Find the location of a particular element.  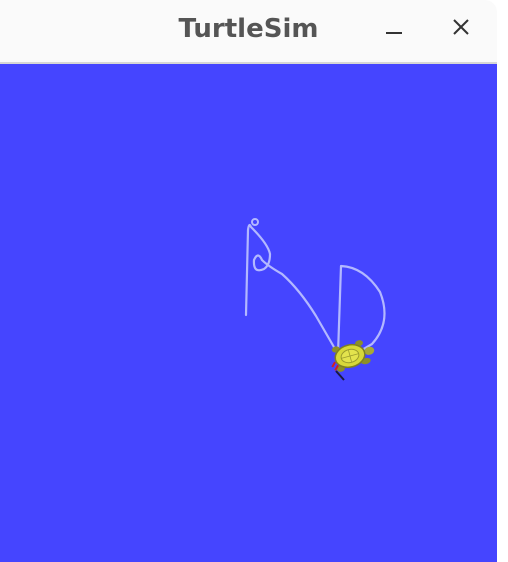

close-button is located at coordinates (461, 28).